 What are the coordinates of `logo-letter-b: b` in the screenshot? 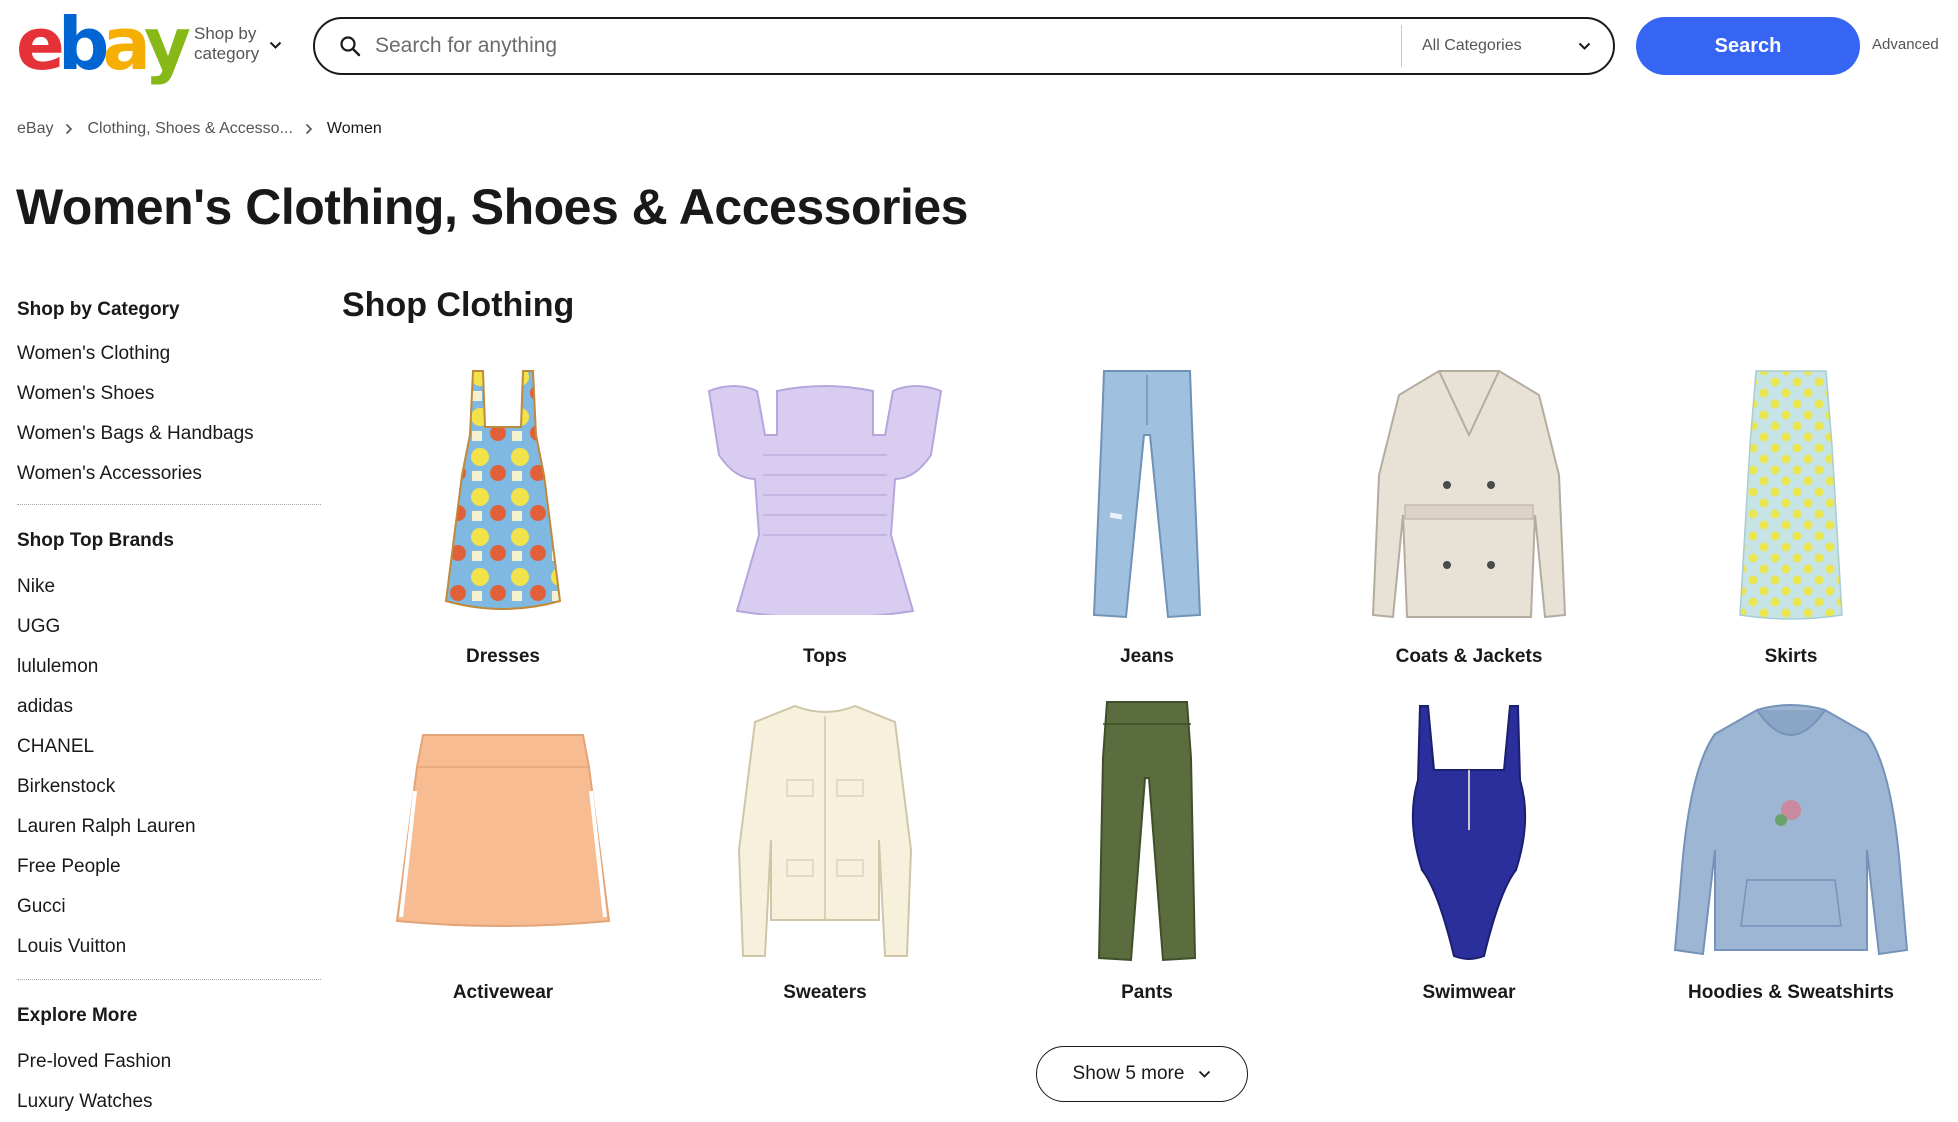 It's located at (83, 44).